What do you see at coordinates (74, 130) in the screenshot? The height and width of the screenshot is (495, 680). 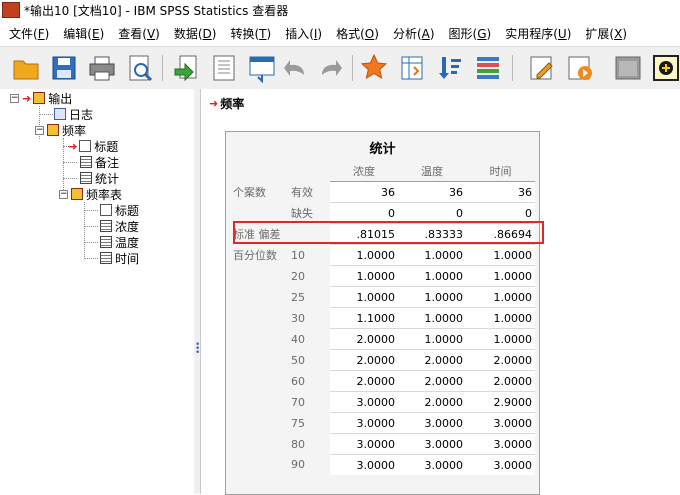 I see `tree-label: 频率` at bounding box center [74, 130].